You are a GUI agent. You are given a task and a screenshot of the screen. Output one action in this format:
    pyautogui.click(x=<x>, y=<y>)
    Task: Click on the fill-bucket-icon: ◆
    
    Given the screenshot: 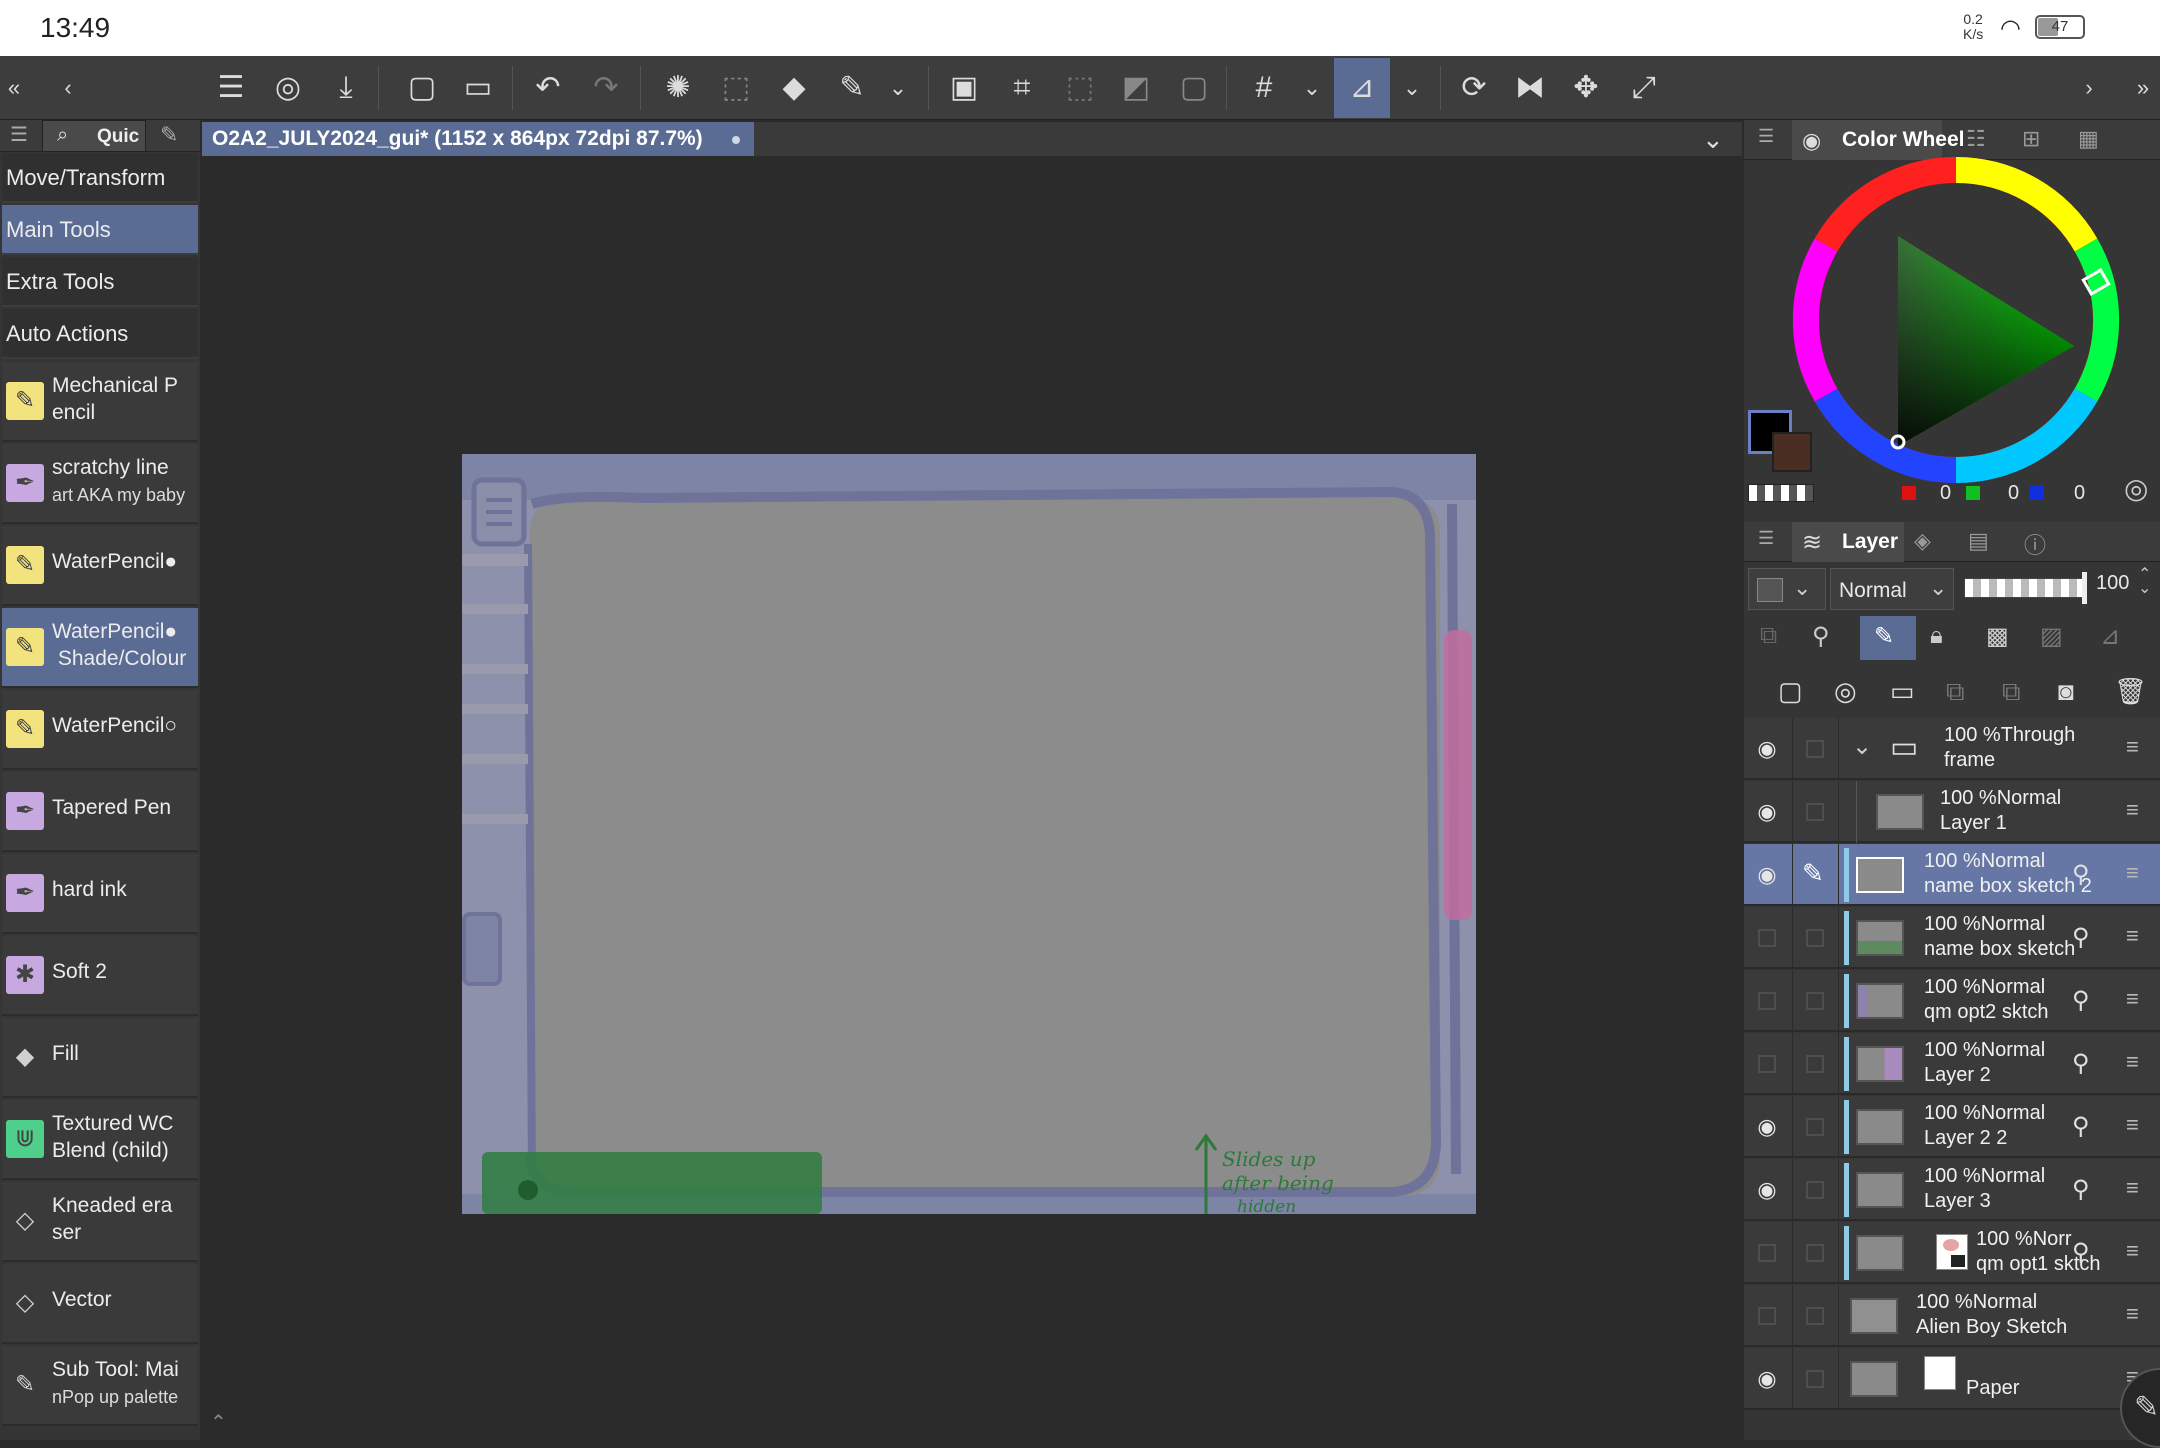 What is the action you would take?
    pyautogui.click(x=794, y=88)
    